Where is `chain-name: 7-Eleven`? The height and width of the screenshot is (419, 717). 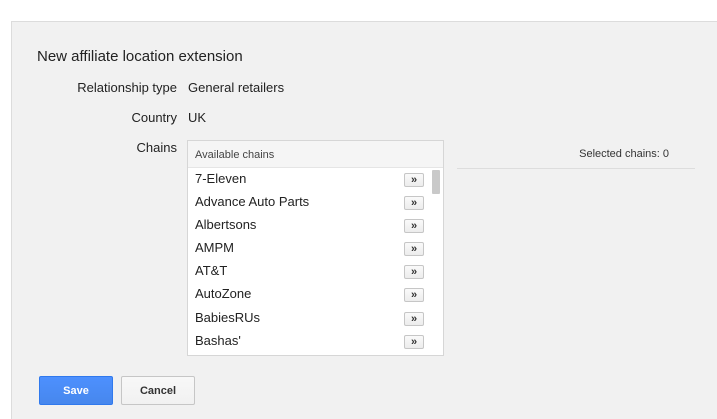
chain-name: 7-Eleven is located at coordinates (221, 178).